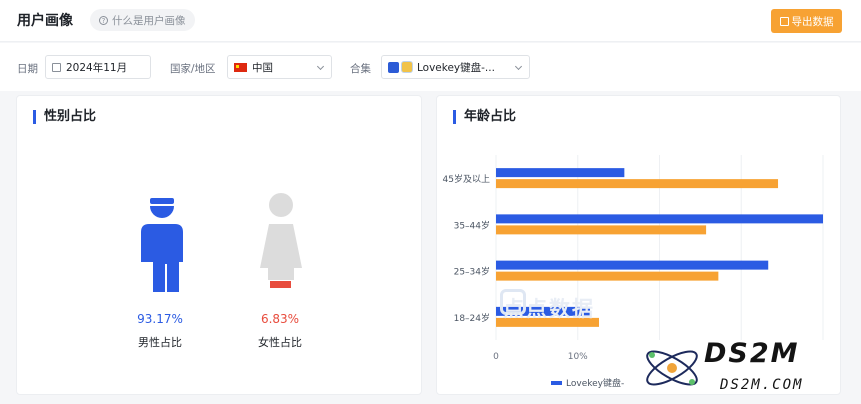  What do you see at coordinates (472, 225) in the screenshot?
I see `y-tick-label: 35–44岁` at bounding box center [472, 225].